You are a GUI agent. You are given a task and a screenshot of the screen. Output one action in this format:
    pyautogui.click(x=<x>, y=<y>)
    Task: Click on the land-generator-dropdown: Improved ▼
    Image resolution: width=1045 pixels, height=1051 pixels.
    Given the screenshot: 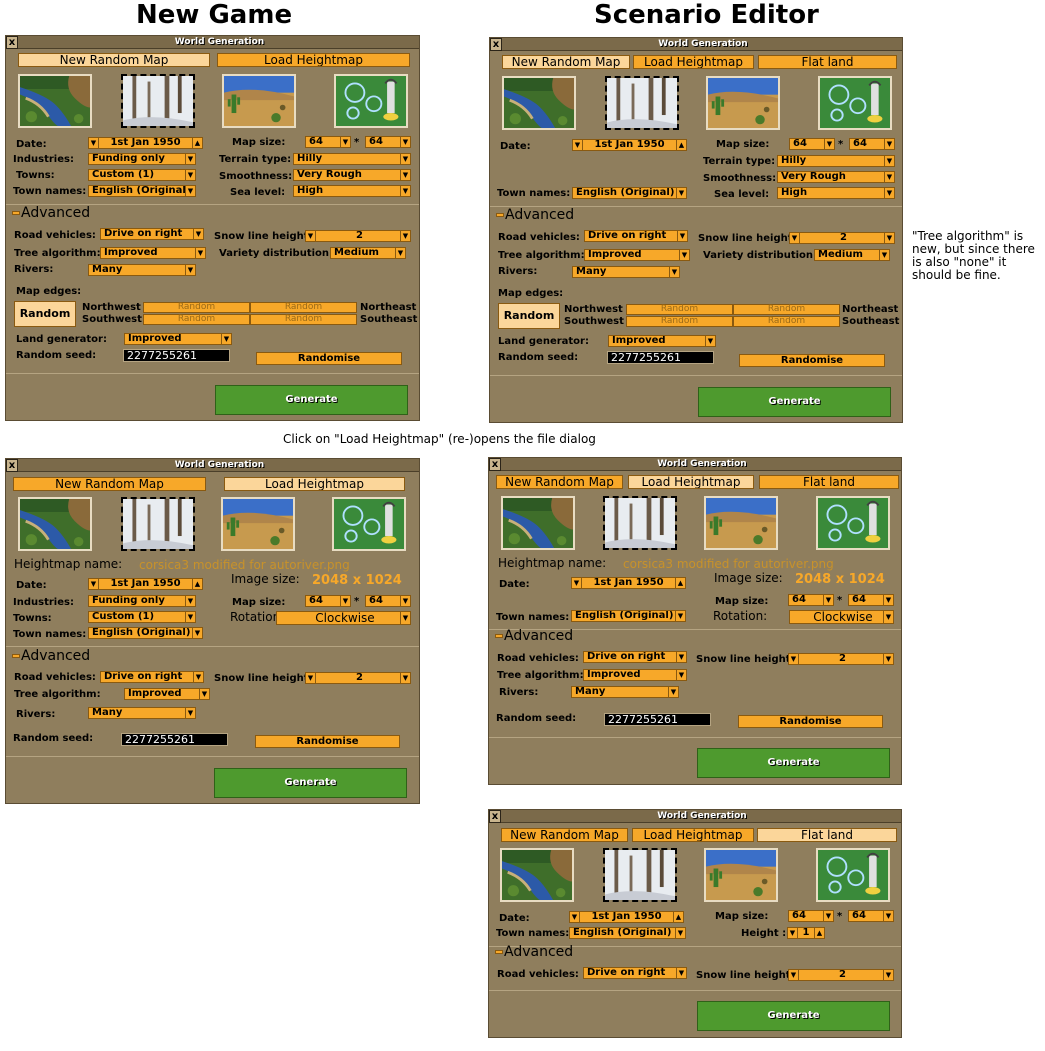 What is the action you would take?
    pyautogui.click(x=662, y=341)
    